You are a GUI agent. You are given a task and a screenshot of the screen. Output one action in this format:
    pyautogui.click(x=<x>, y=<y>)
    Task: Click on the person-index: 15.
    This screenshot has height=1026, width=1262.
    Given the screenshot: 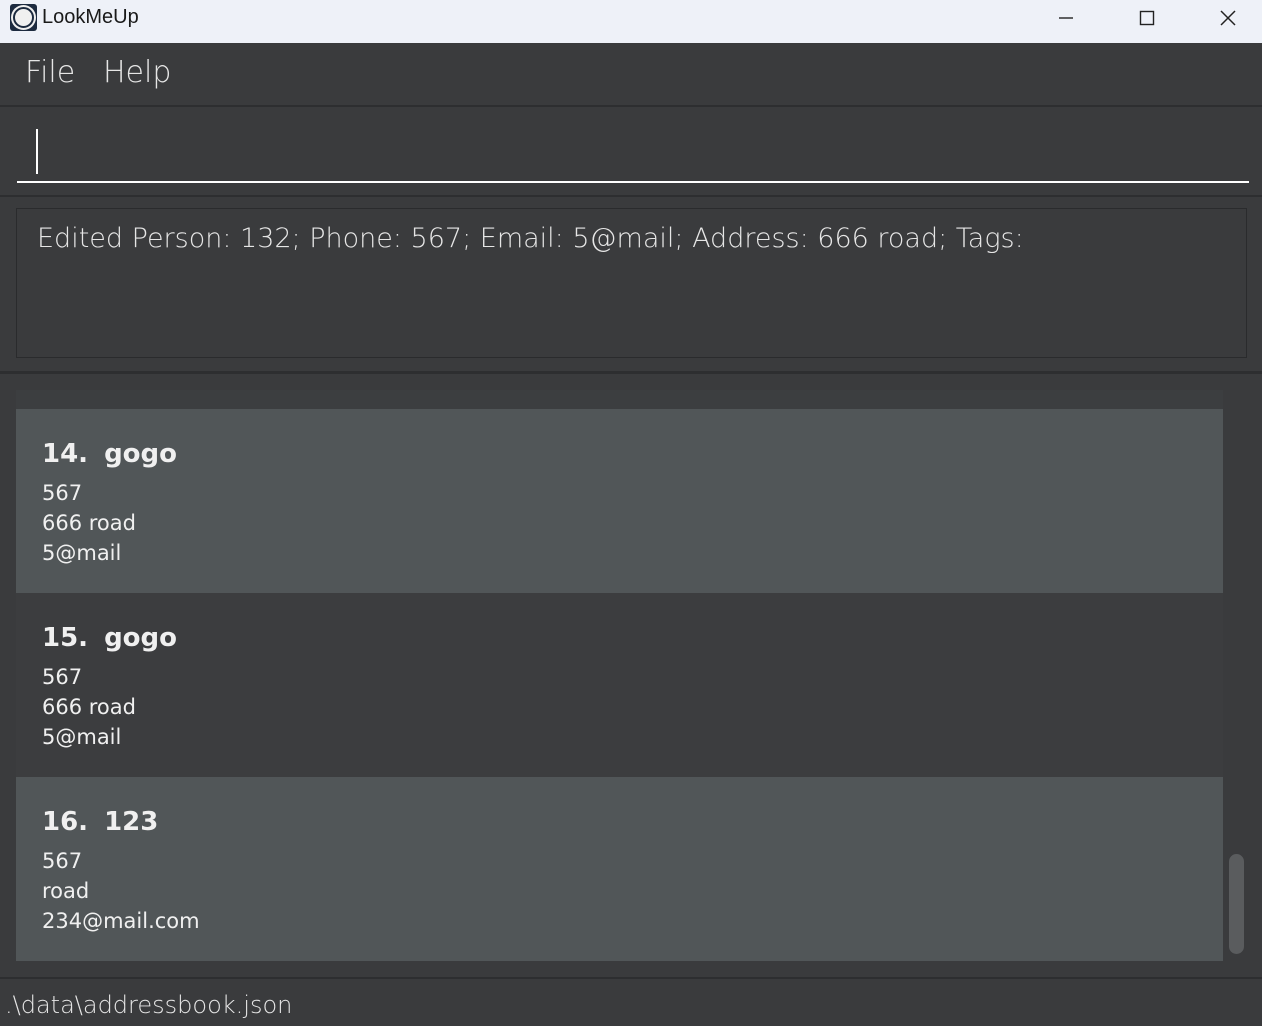 What is the action you would take?
    pyautogui.click(x=65, y=638)
    